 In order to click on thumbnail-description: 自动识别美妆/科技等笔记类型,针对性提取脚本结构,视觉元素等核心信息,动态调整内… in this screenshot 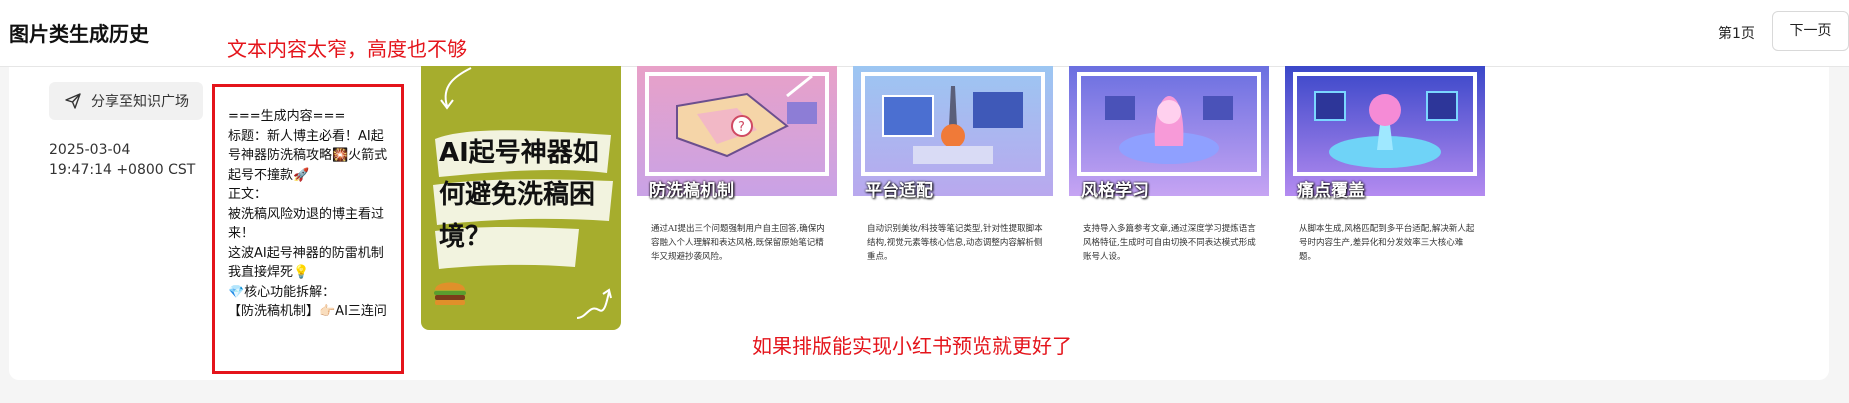, I will do `click(955, 243)`.